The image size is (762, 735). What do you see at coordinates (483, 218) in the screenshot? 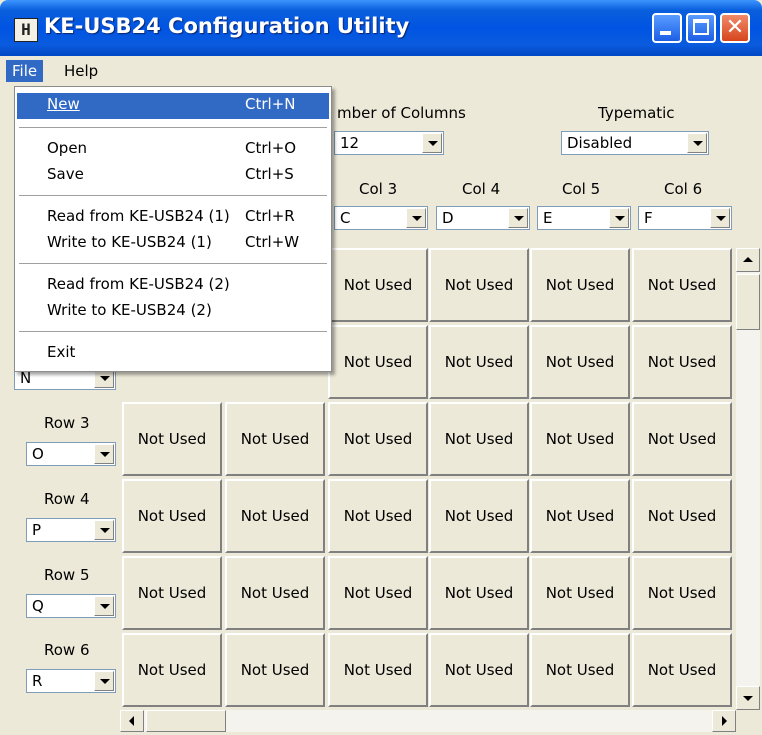
I see `col-key-select: D` at bounding box center [483, 218].